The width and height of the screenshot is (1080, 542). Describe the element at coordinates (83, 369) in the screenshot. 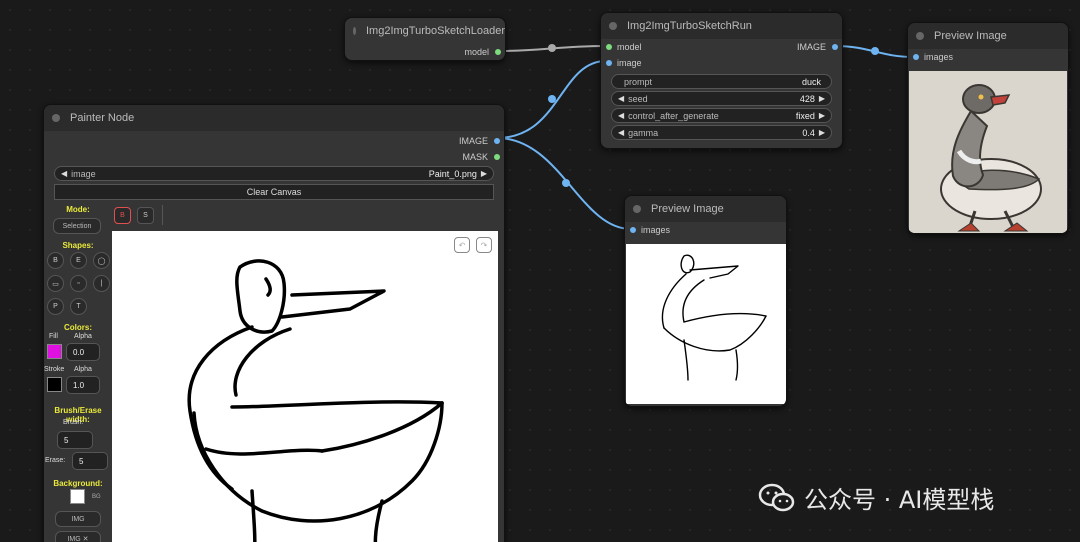

I see `stroke-alpha-label: Alpha` at that location.